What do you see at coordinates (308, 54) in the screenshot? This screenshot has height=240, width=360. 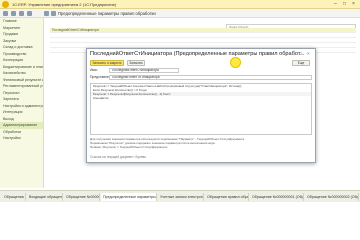 I see `close-dialog-button: ×` at bounding box center [308, 54].